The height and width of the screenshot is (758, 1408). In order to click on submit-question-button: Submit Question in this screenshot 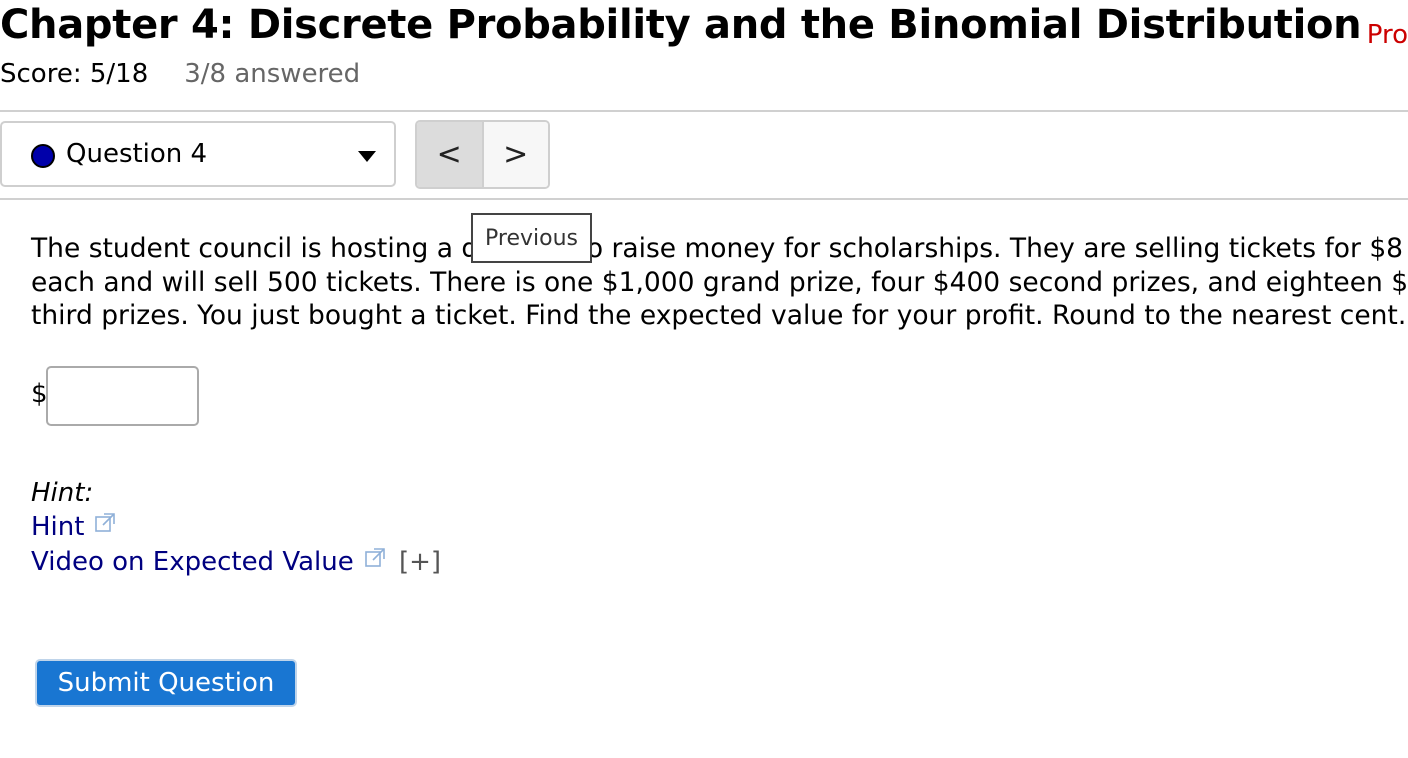, I will do `click(166, 683)`.